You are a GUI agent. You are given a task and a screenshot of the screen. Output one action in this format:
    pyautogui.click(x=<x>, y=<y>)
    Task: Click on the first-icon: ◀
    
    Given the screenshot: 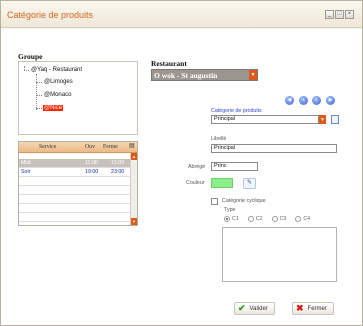 What is the action you would take?
    pyautogui.click(x=289, y=100)
    